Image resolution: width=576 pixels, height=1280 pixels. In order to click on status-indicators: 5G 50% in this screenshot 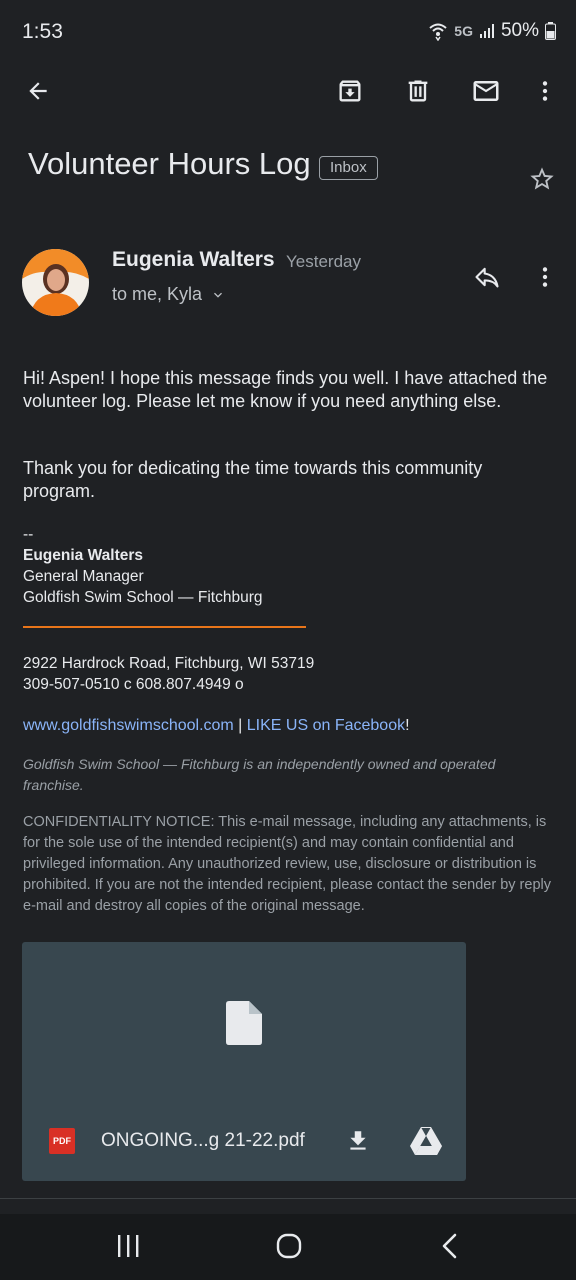, I will do `click(492, 31)`.